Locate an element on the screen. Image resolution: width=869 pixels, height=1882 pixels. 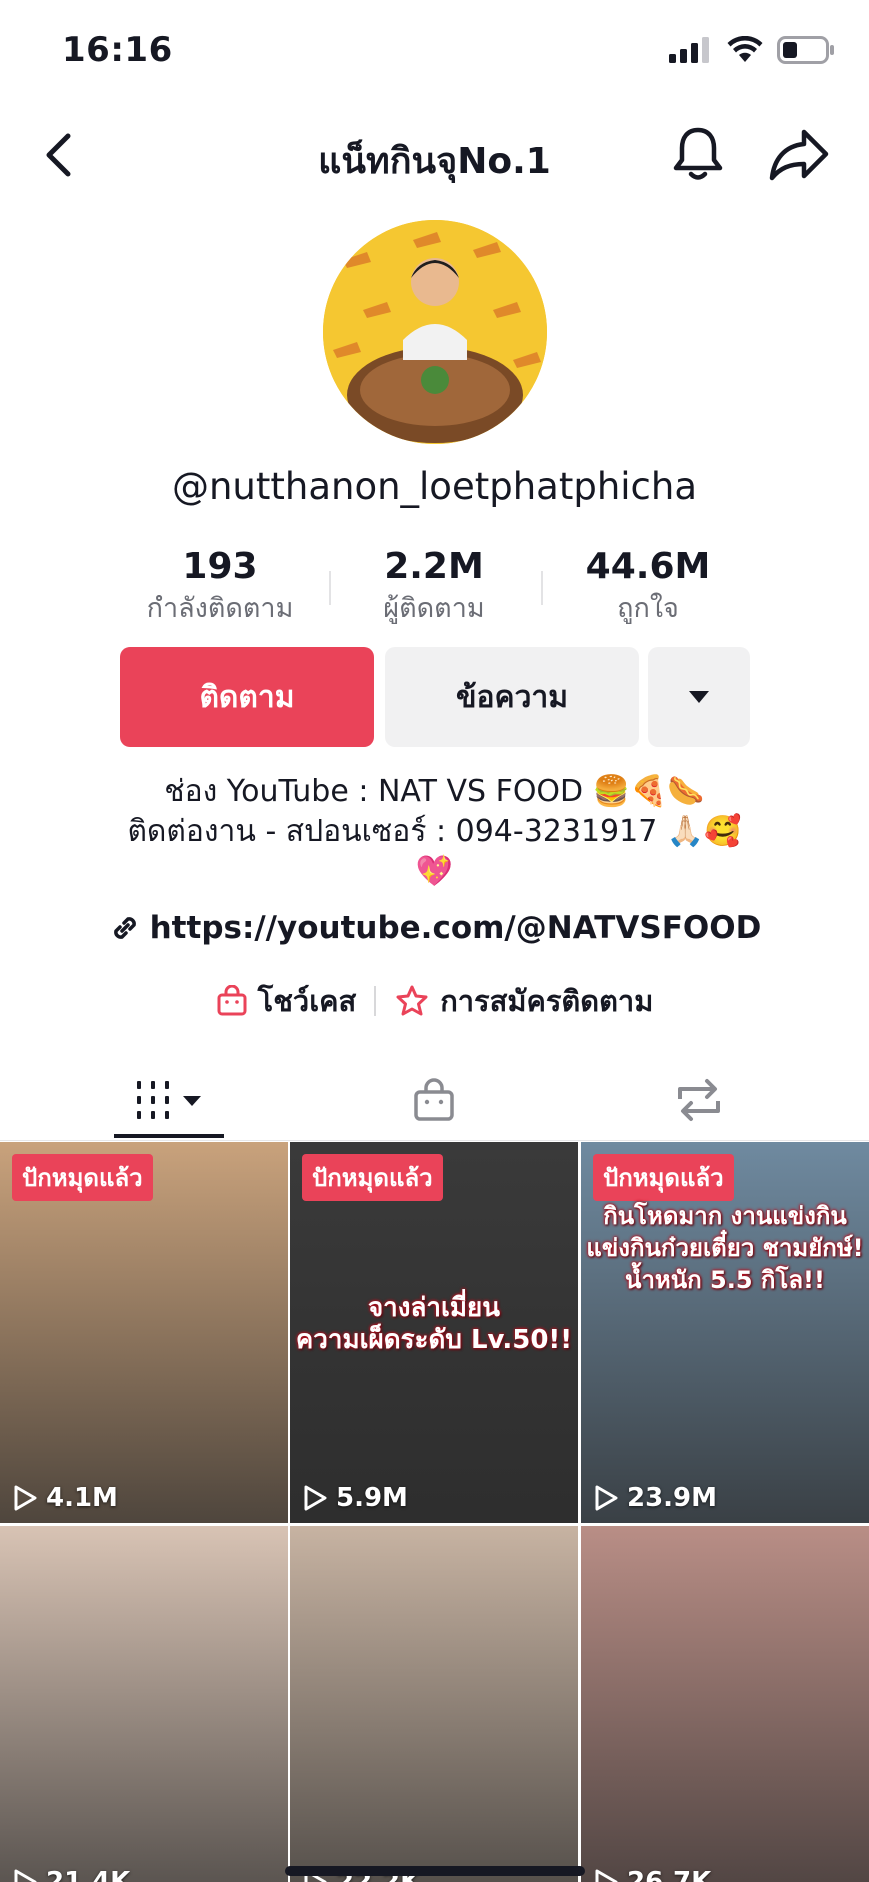
link-icon is located at coordinates (124, 928).